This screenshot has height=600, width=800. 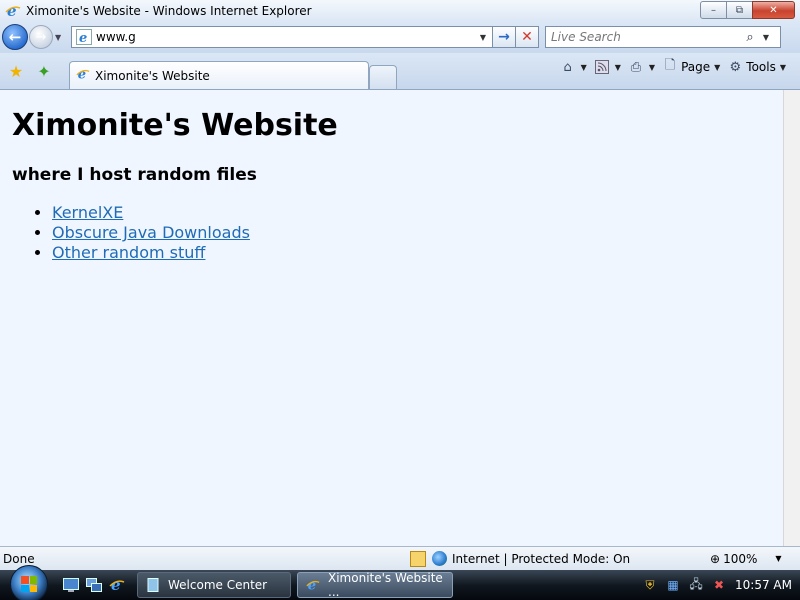 I want to click on zone-text: Internet | Protected Mode: On, so click(x=541, y=558).